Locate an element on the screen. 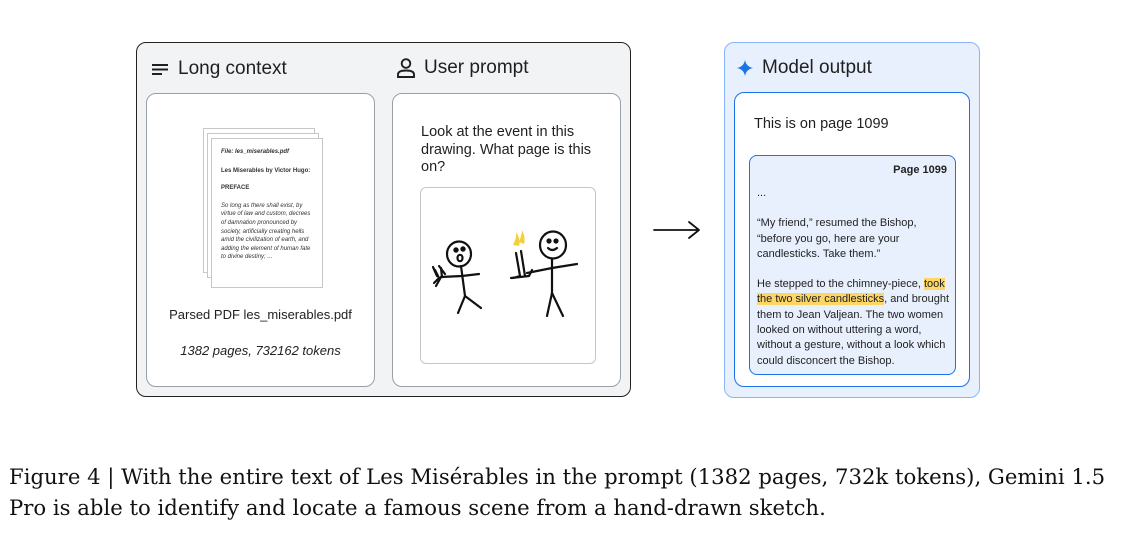  sparkle-icon is located at coordinates (745, 68).